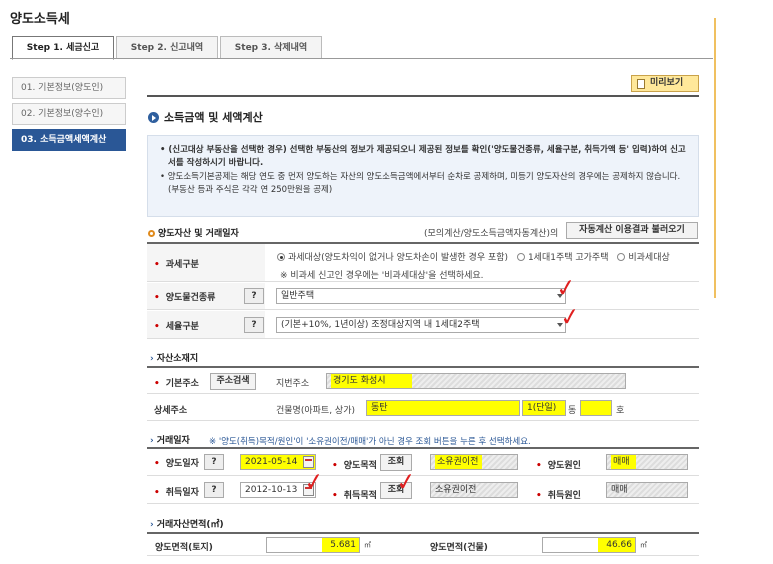  What do you see at coordinates (176, 265) in the screenshot?
I see `tax-category-label: • 과세구분` at bounding box center [176, 265].